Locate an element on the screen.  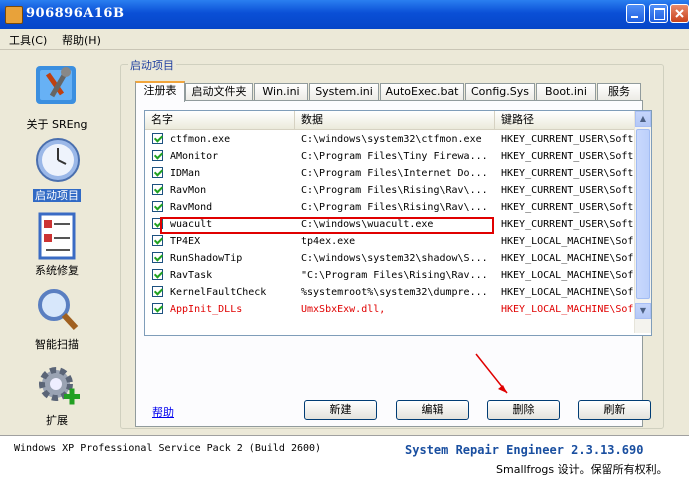
sidebar-item-scan: 智能扫描 is located at coordinates (57, 321).